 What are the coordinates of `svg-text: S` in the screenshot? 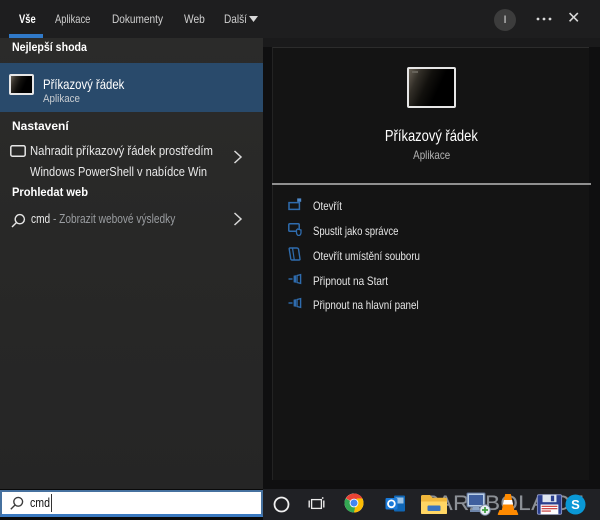 It's located at (575, 504).